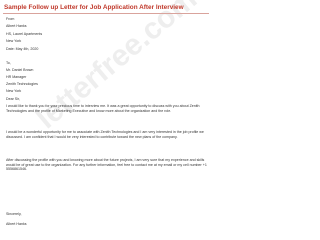 The height and width of the screenshot is (240, 320). I want to click on closing: Sincerely,, so click(14, 214).